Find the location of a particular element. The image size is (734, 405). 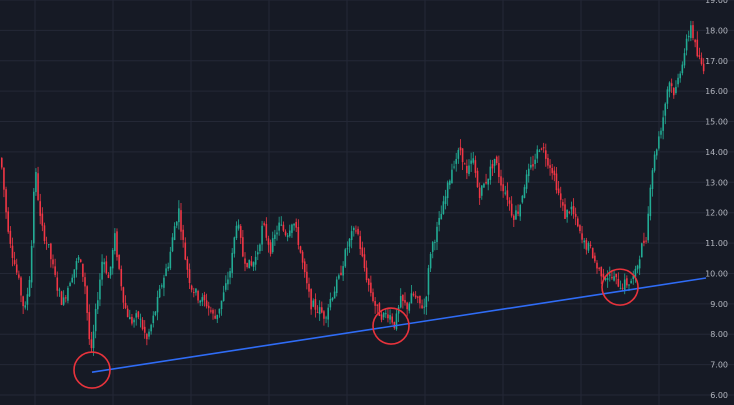

y-tick-label: 19.00 is located at coordinates (716, 2).